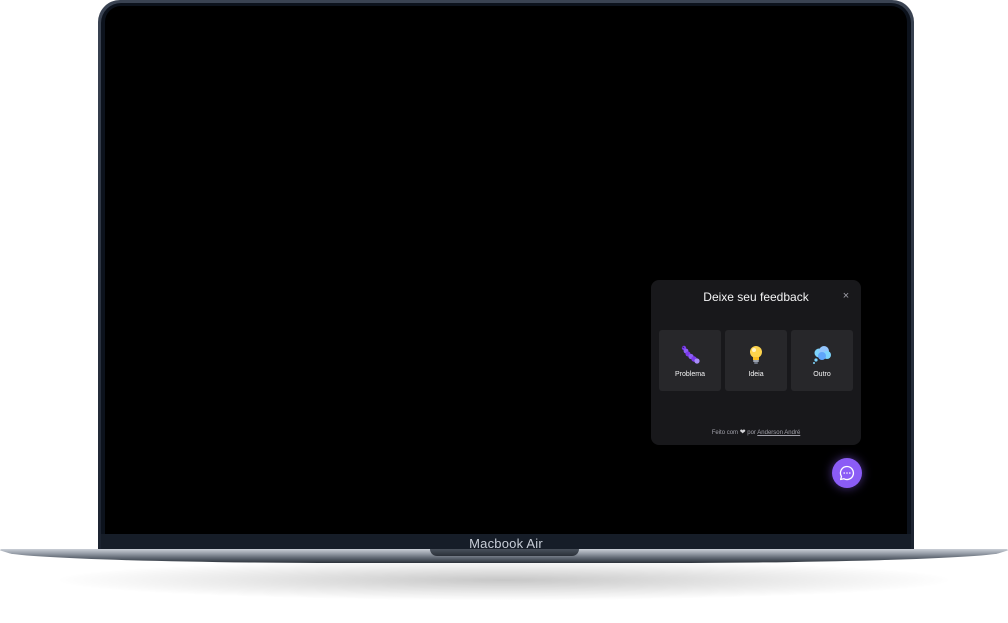 Image resolution: width=1008 pixels, height=623 pixels. I want to click on bug-icon, so click(690, 354).